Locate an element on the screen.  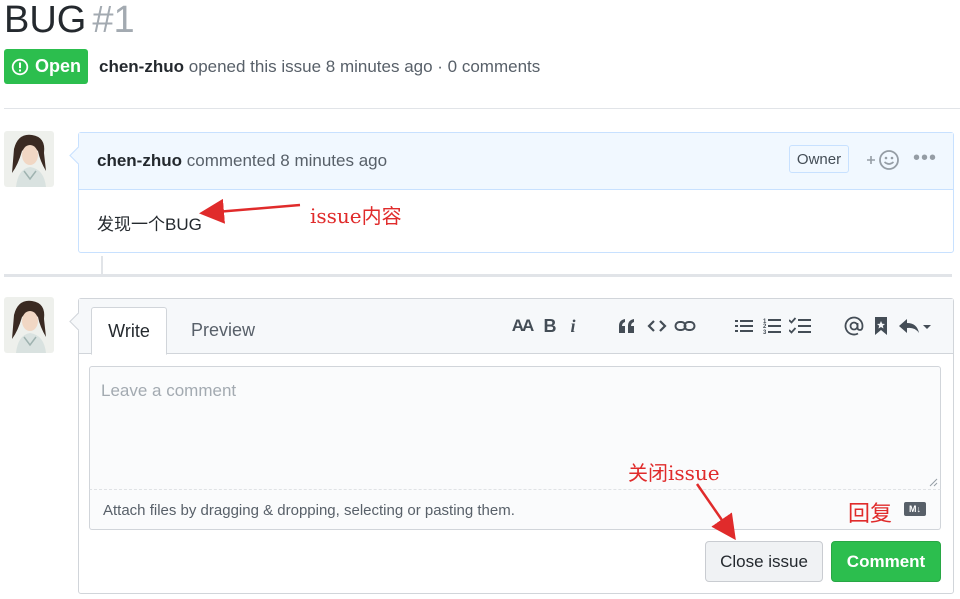
annotation-issue-content: issue内容 is located at coordinates (356, 216).